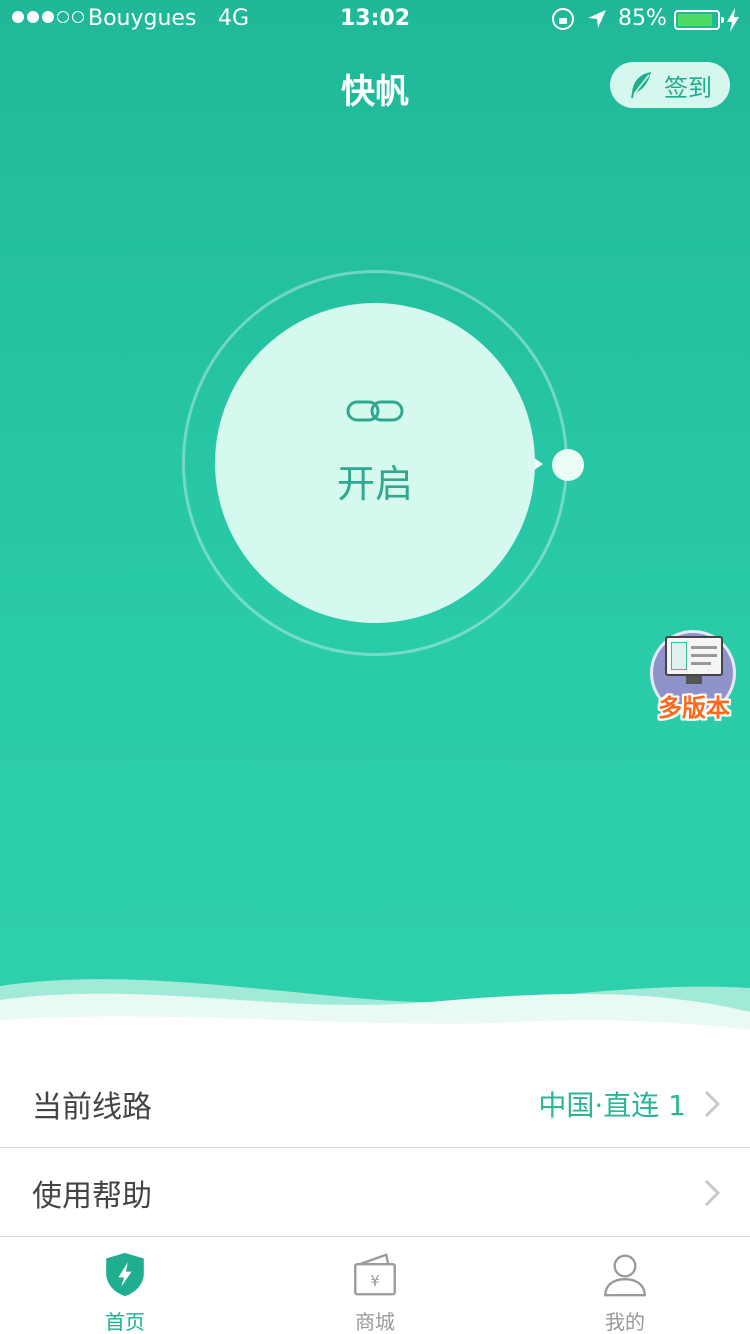 The width and height of the screenshot is (750, 1334). What do you see at coordinates (733, 20) in the screenshot?
I see `charging-bolt-icon` at bounding box center [733, 20].